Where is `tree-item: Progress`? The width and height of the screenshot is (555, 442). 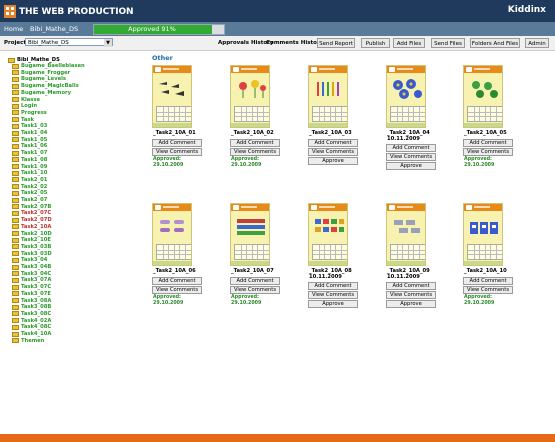 tree-item: Progress is located at coordinates (29, 113).